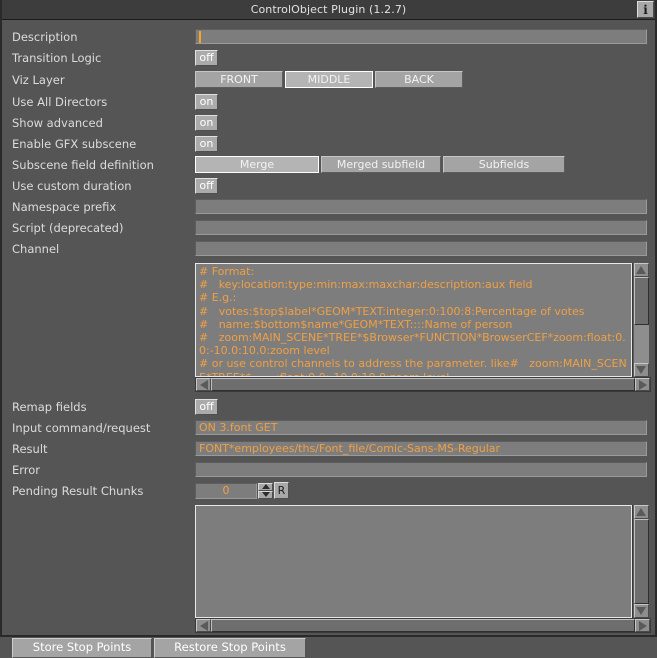  What do you see at coordinates (239, 79) in the screenshot?
I see `viz-layer-option-front: FRONT` at bounding box center [239, 79].